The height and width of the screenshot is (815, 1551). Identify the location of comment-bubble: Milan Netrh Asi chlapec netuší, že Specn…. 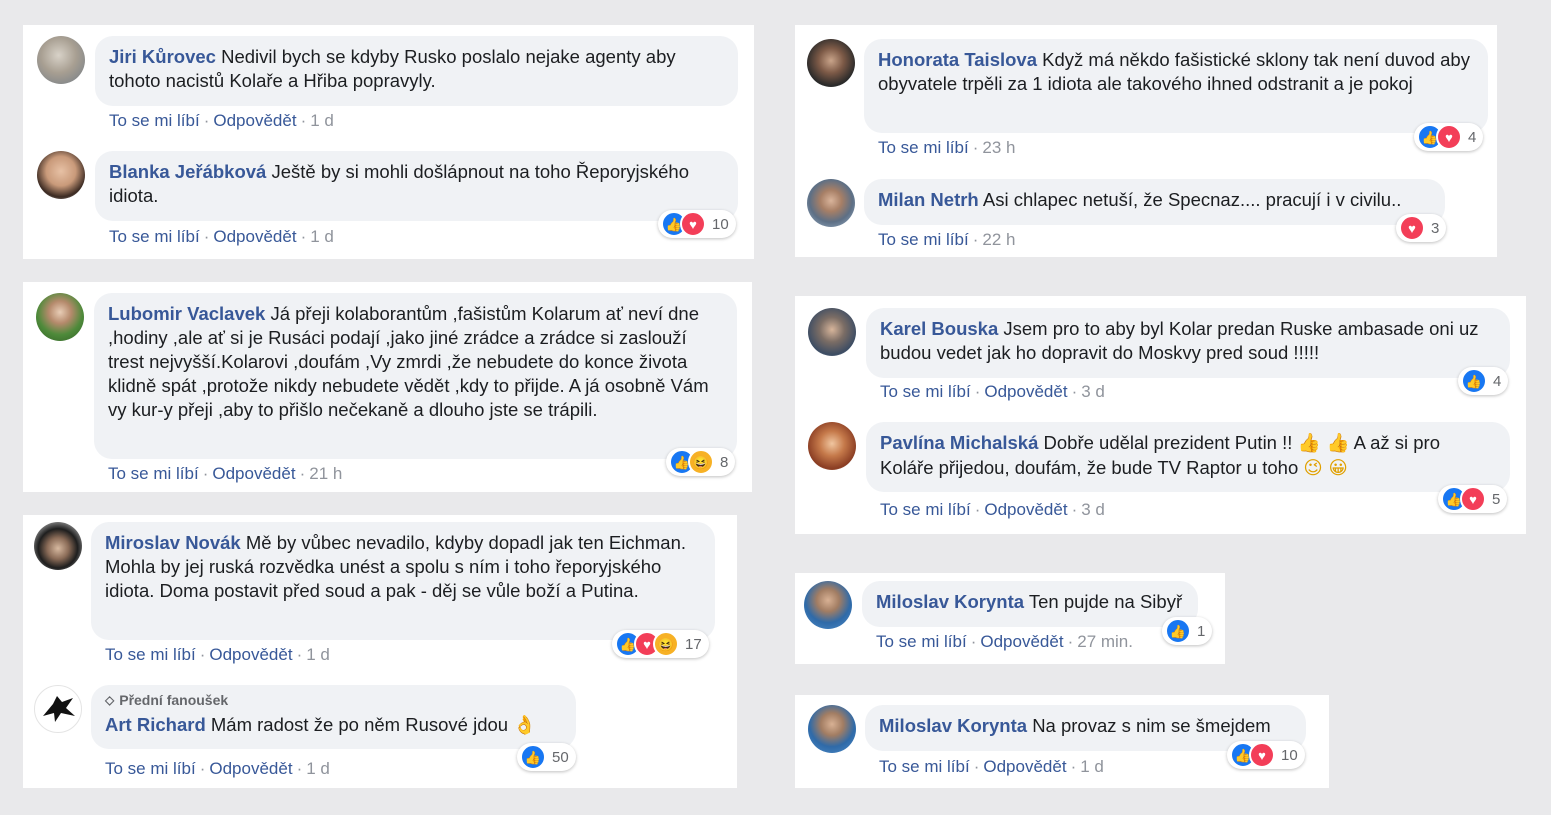
(1154, 202).